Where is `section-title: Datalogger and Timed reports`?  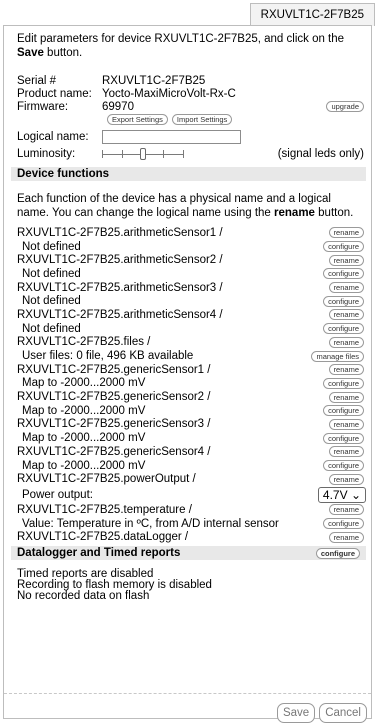 section-title: Datalogger and Timed reports is located at coordinates (99, 553).